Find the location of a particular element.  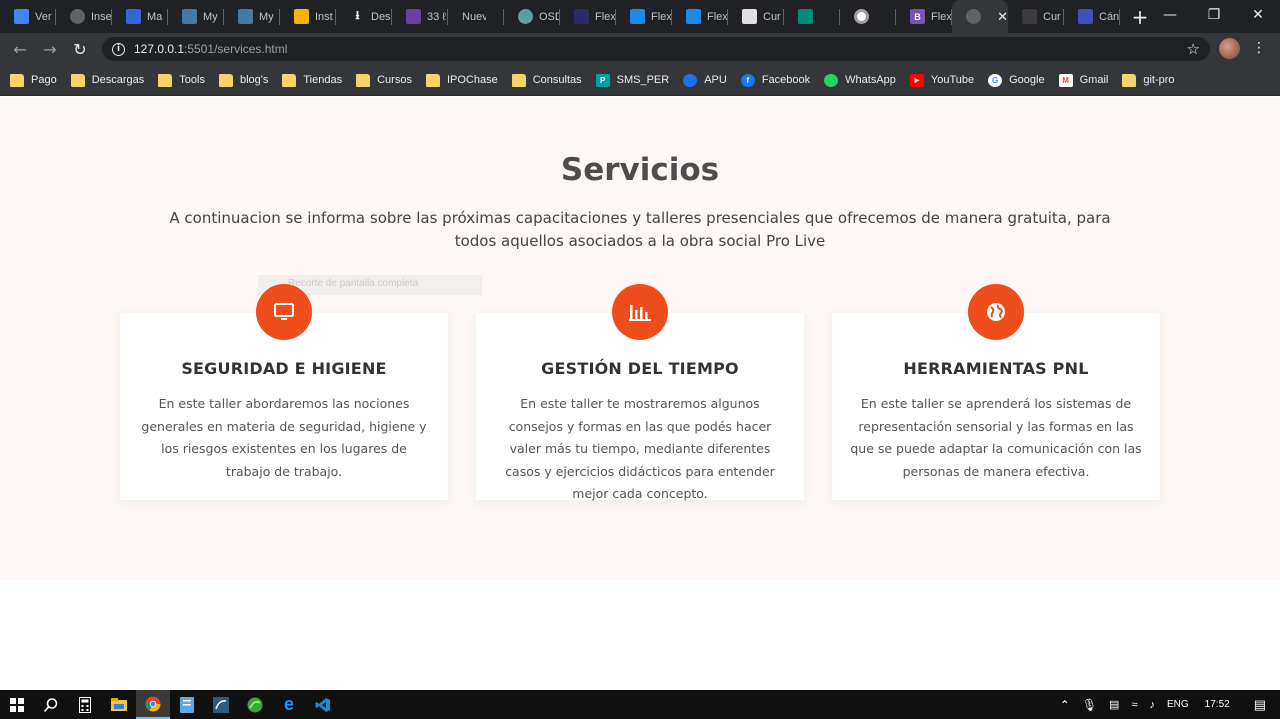

bookmark-star-icon: ☆ is located at coordinates (1193, 49).